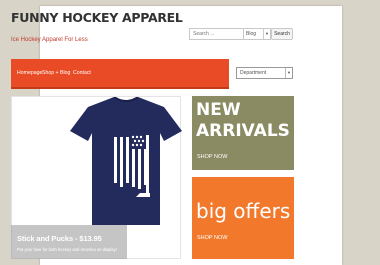 The image size is (380, 265). I want to click on department-select: Department ▼, so click(264, 73).